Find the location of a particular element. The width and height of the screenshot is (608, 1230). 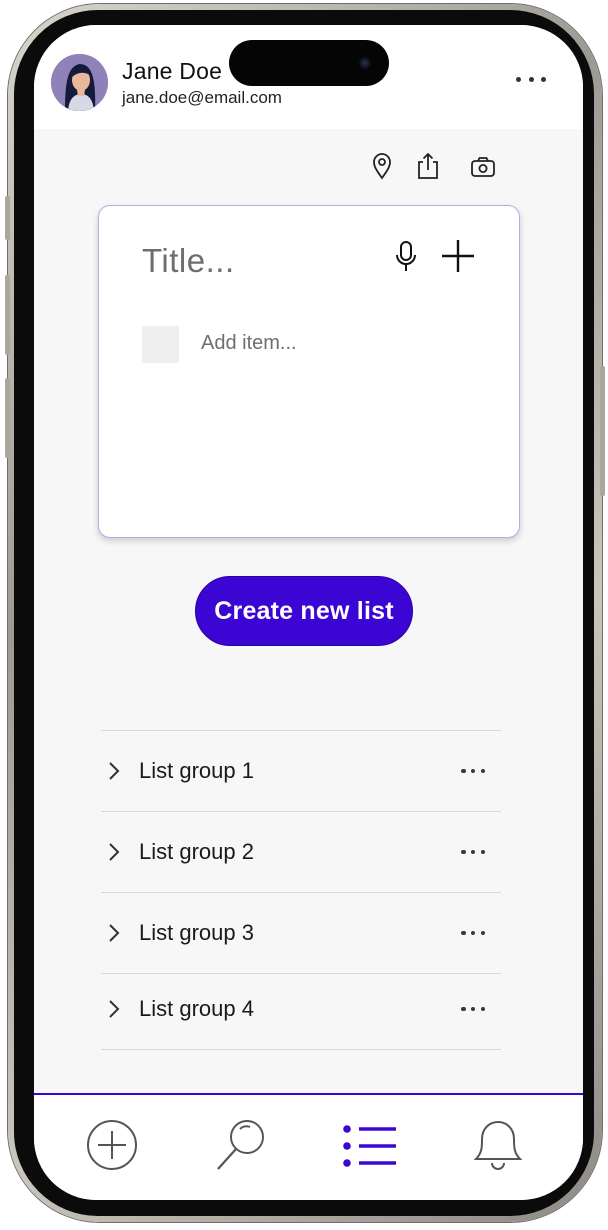

user-avatar-icon is located at coordinates (79, 82).